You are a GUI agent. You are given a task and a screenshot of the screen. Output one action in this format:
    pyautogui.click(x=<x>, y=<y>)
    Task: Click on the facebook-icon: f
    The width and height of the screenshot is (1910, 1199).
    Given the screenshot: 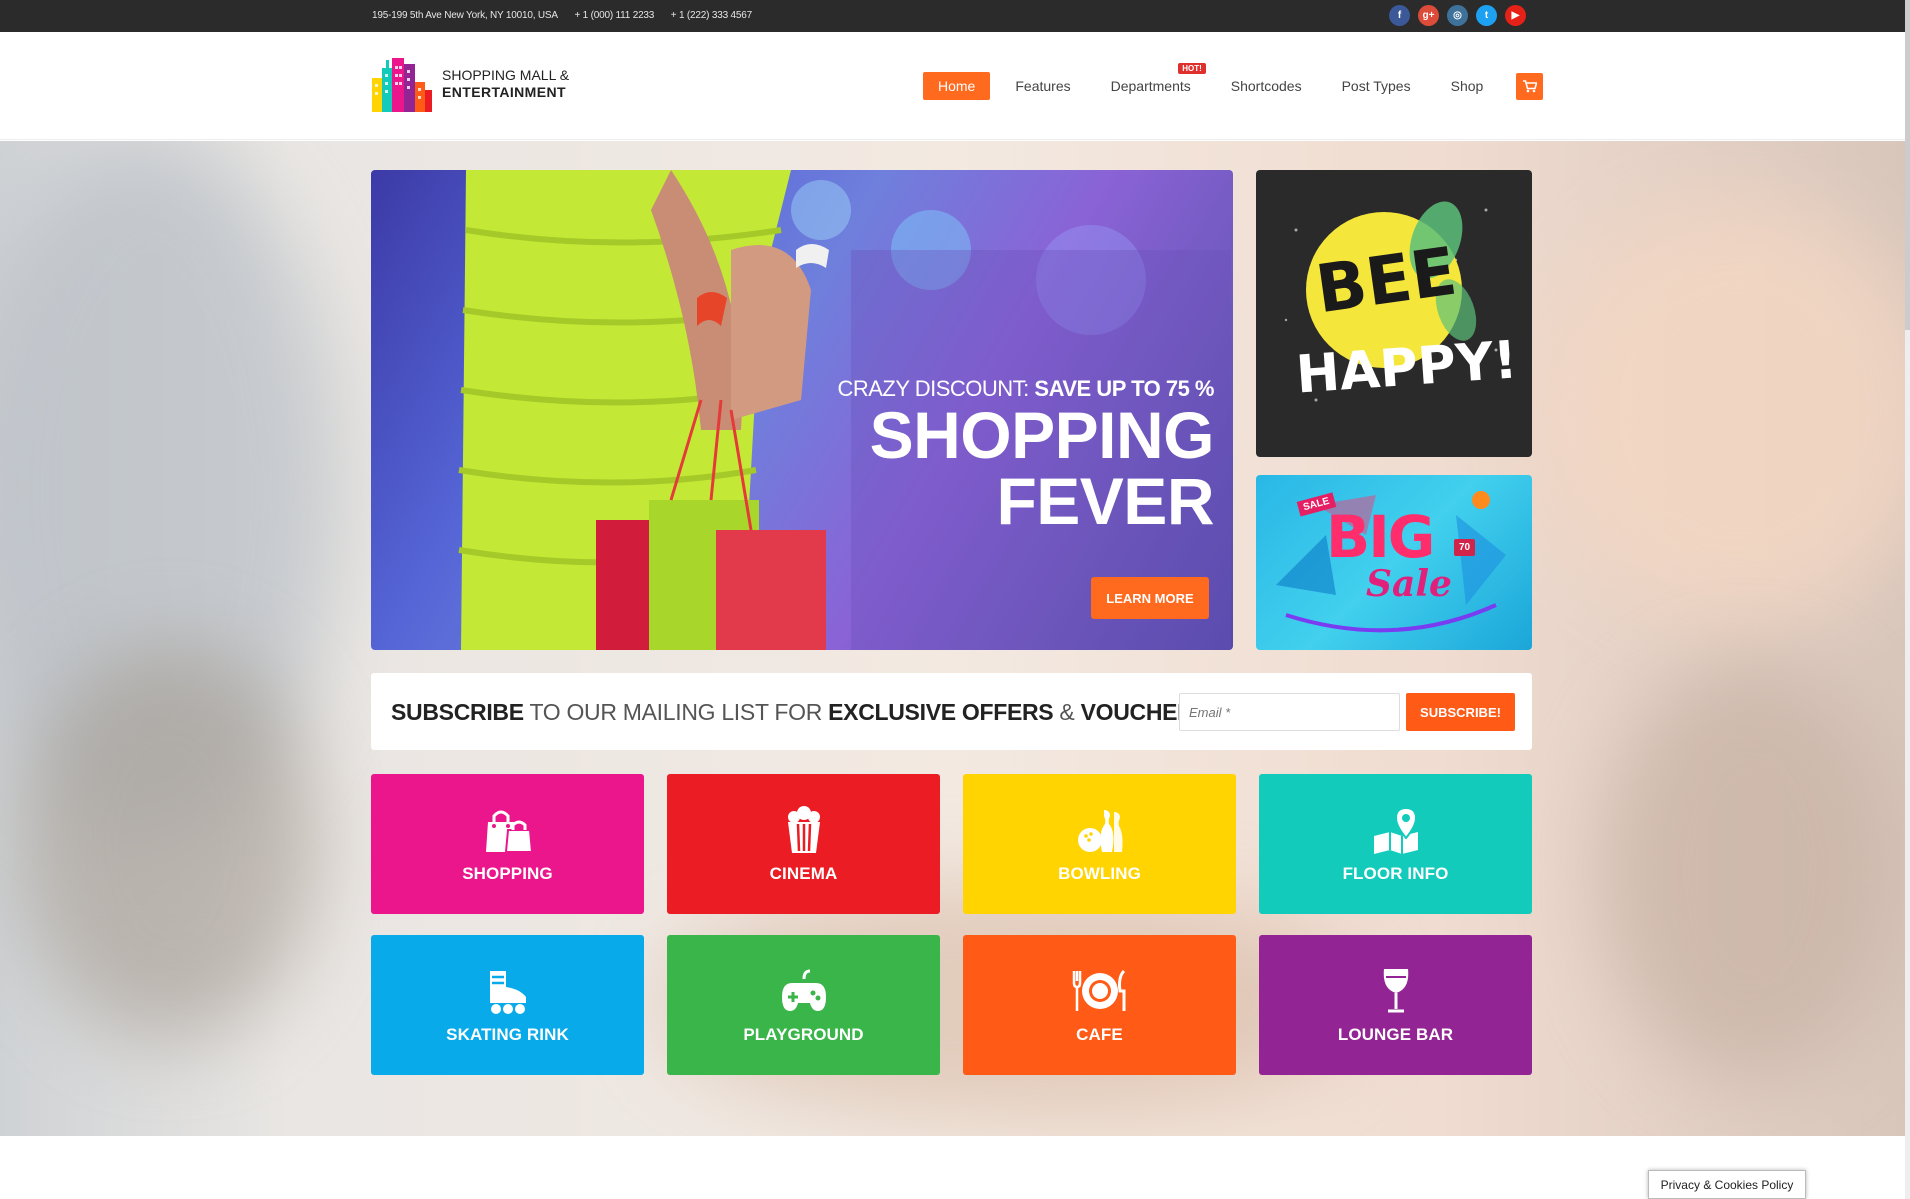 What is the action you would take?
    pyautogui.click(x=1399, y=15)
    